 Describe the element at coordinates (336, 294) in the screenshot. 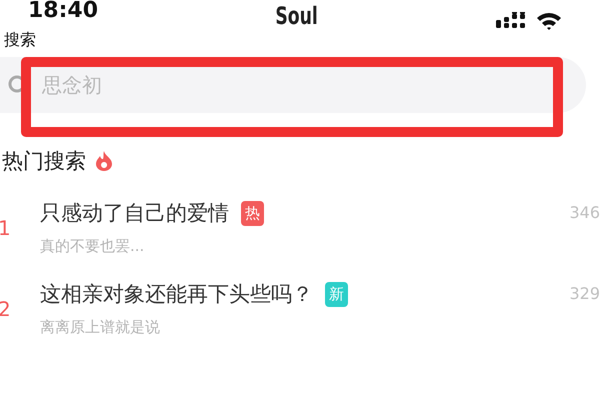

I see `topic-tag: 新` at that location.